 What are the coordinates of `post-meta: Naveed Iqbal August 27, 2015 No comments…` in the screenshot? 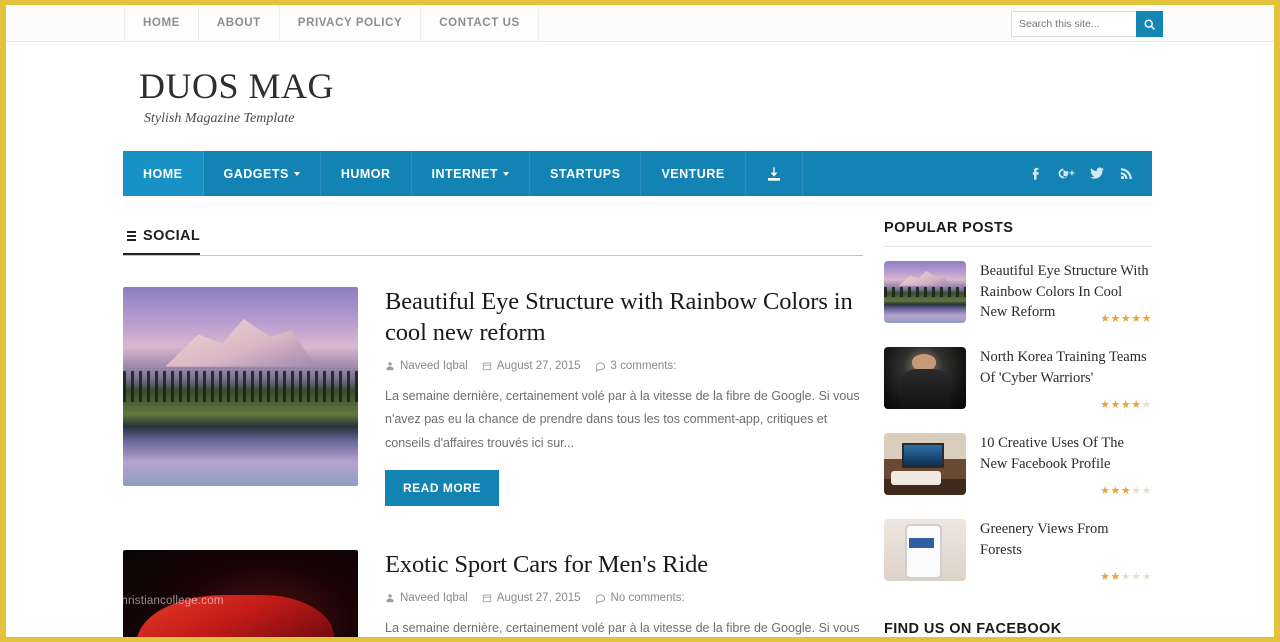 It's located at (624, 598).